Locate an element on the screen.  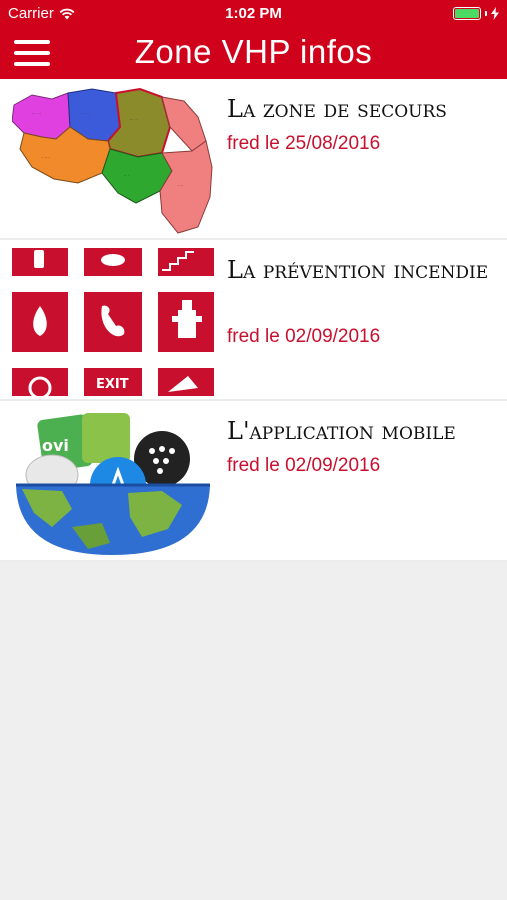
battery-indicator is located at coordinates (476, 13).